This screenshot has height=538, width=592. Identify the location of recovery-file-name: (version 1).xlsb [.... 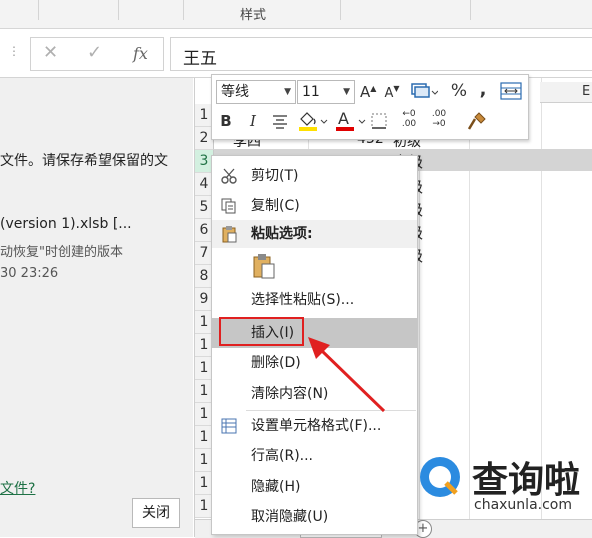
(66, 224).